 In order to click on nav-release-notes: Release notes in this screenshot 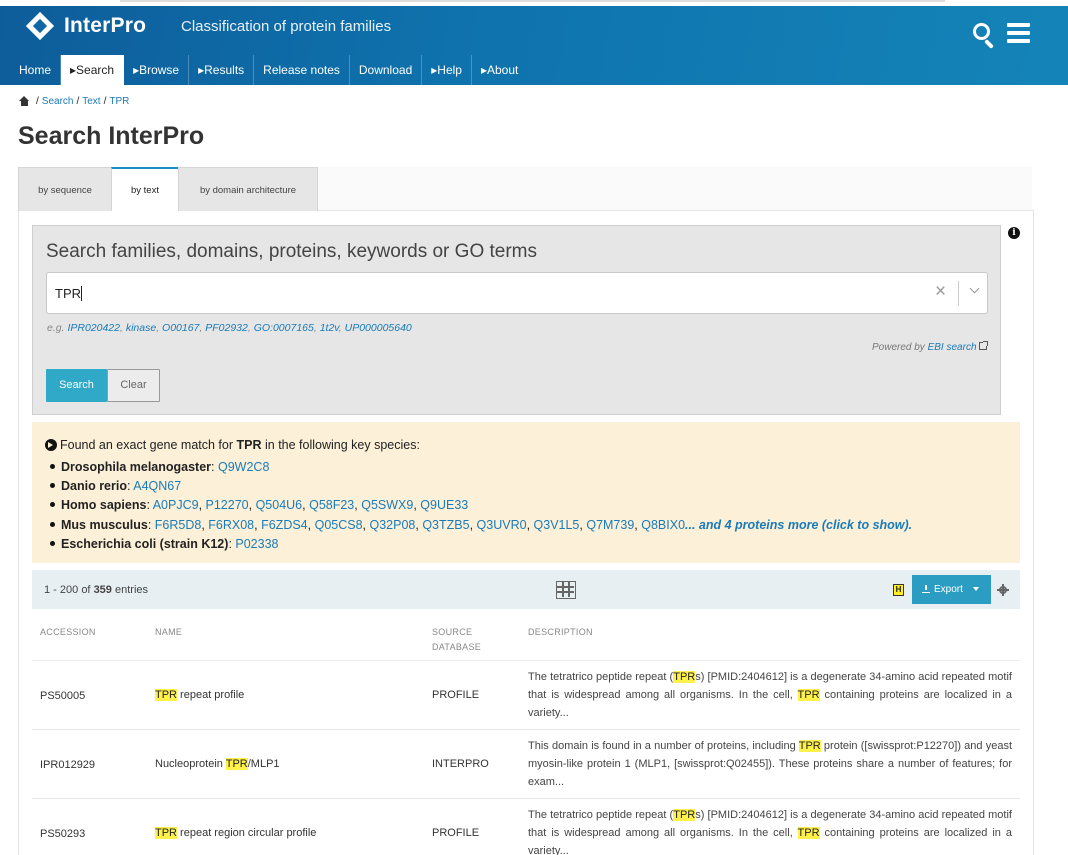, I will do `click(302, 70)`.